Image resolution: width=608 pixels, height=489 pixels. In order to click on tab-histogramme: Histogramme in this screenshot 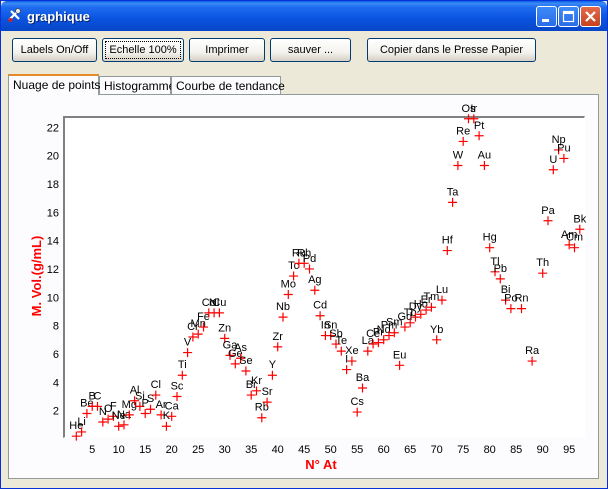, I will do `click(137, 85)`.